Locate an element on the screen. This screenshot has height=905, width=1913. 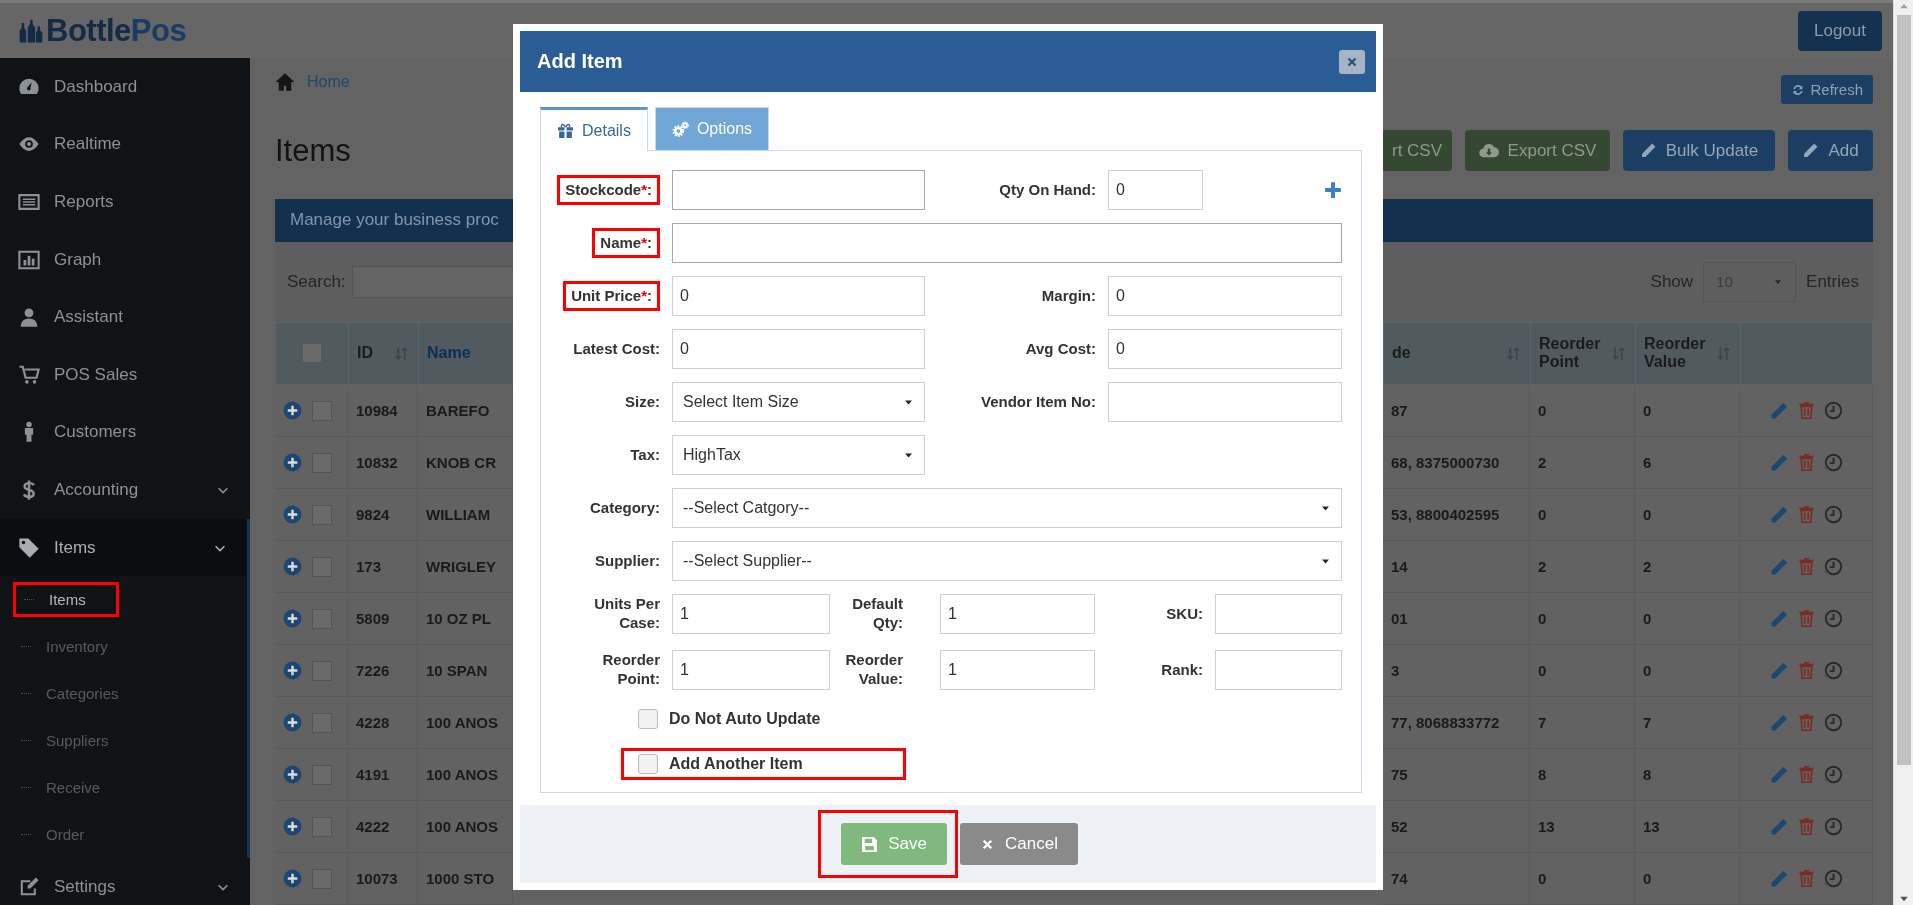
sidebar-item: Customers is located at coordinates (125, 432).